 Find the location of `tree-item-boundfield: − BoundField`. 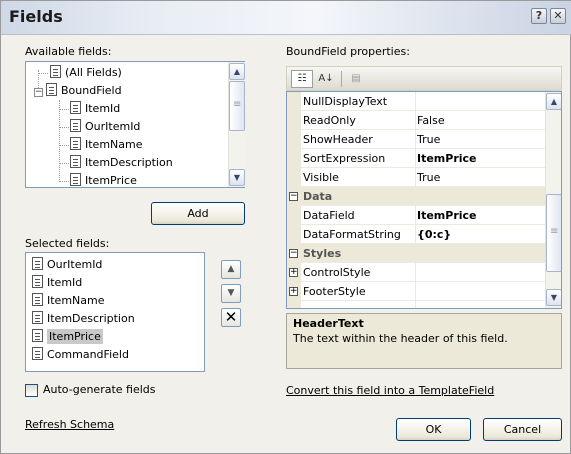

tree-item-boundfield: − BoundField is located at coordinates (78, 91).